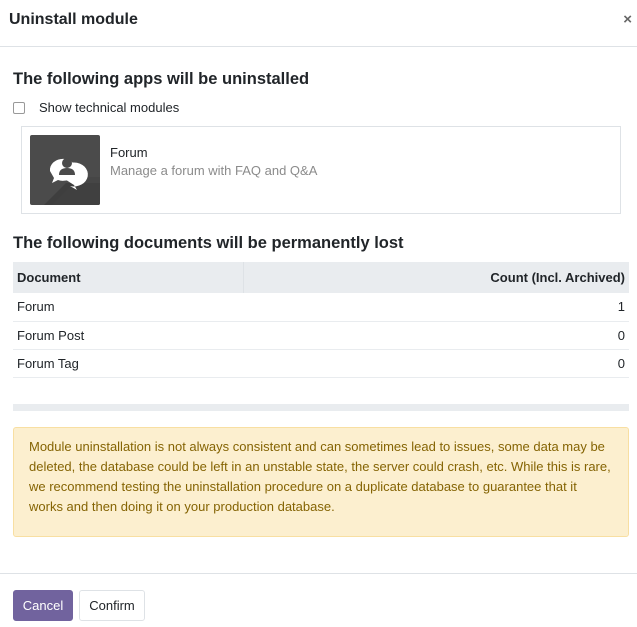 The height and width of the screenshot is (627, 637). What do you see at coordinates (128, 335) in the screenshot?
I see `document-name-cell: Forum Post` at bounding box center [128, 335].